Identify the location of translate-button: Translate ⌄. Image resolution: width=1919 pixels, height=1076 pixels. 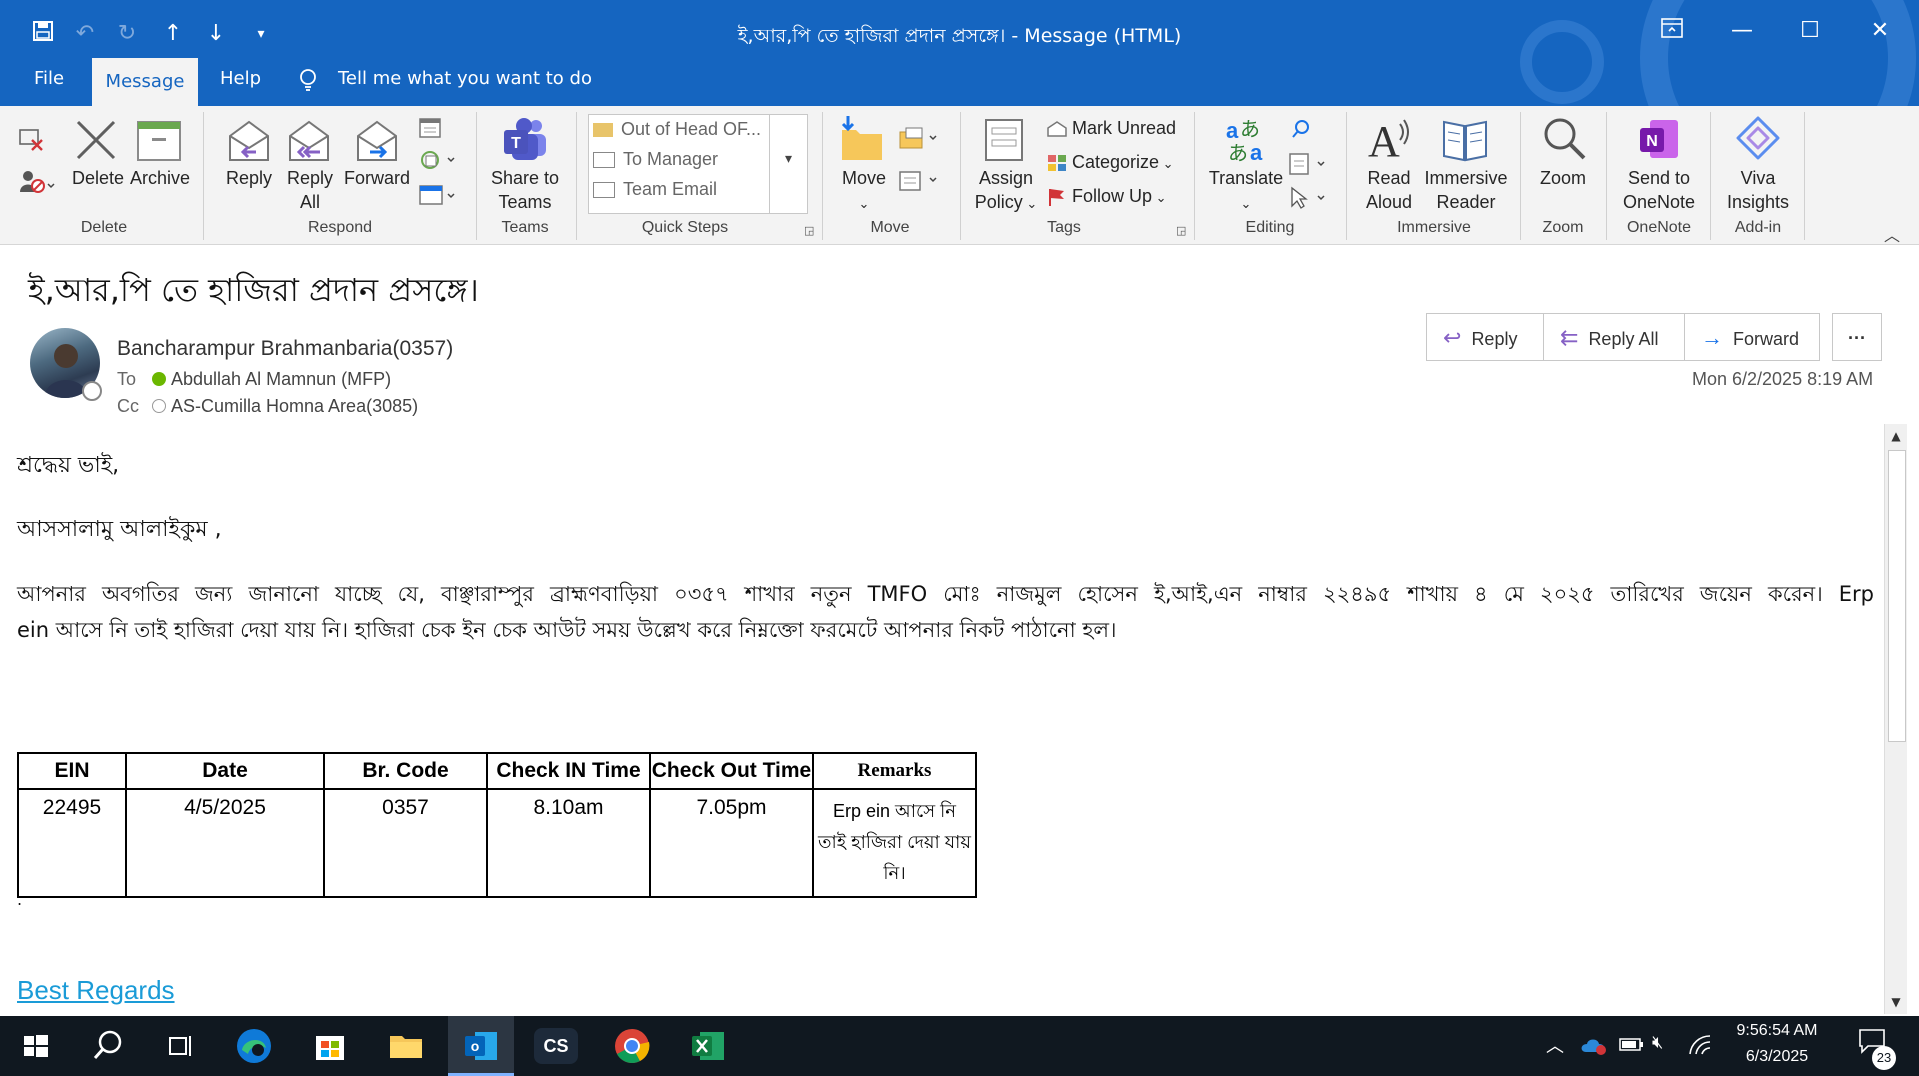
(1246, 191).